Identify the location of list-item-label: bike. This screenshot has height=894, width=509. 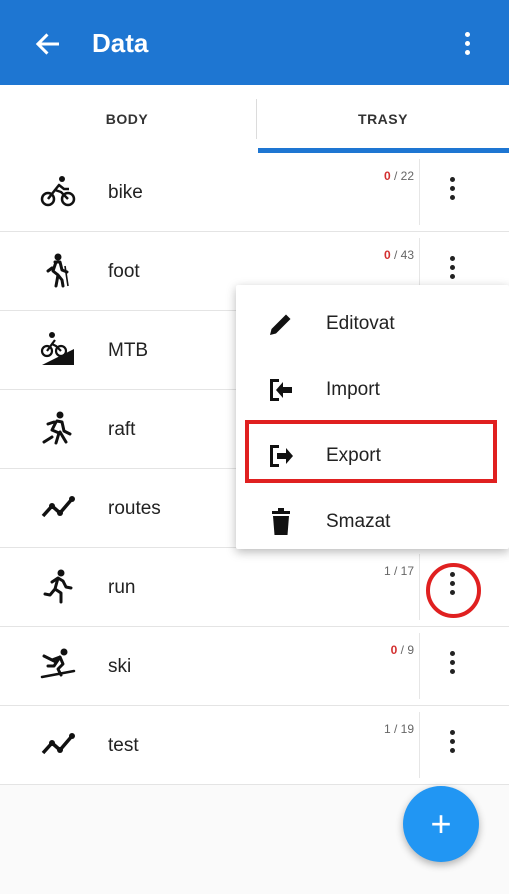
(125, 192).